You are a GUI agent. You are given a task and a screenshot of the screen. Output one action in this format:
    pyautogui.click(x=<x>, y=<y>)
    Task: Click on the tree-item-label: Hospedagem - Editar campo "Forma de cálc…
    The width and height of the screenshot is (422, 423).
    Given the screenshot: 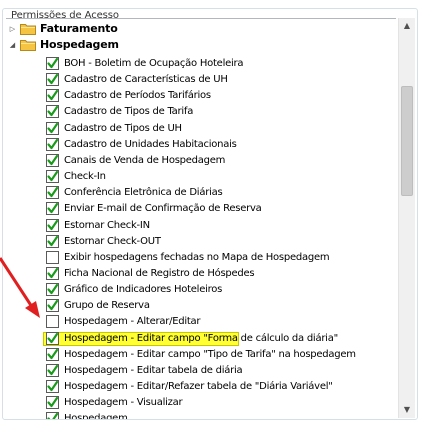 What is the action you would take?
    pyautogui.click(x=201, y=338)
    